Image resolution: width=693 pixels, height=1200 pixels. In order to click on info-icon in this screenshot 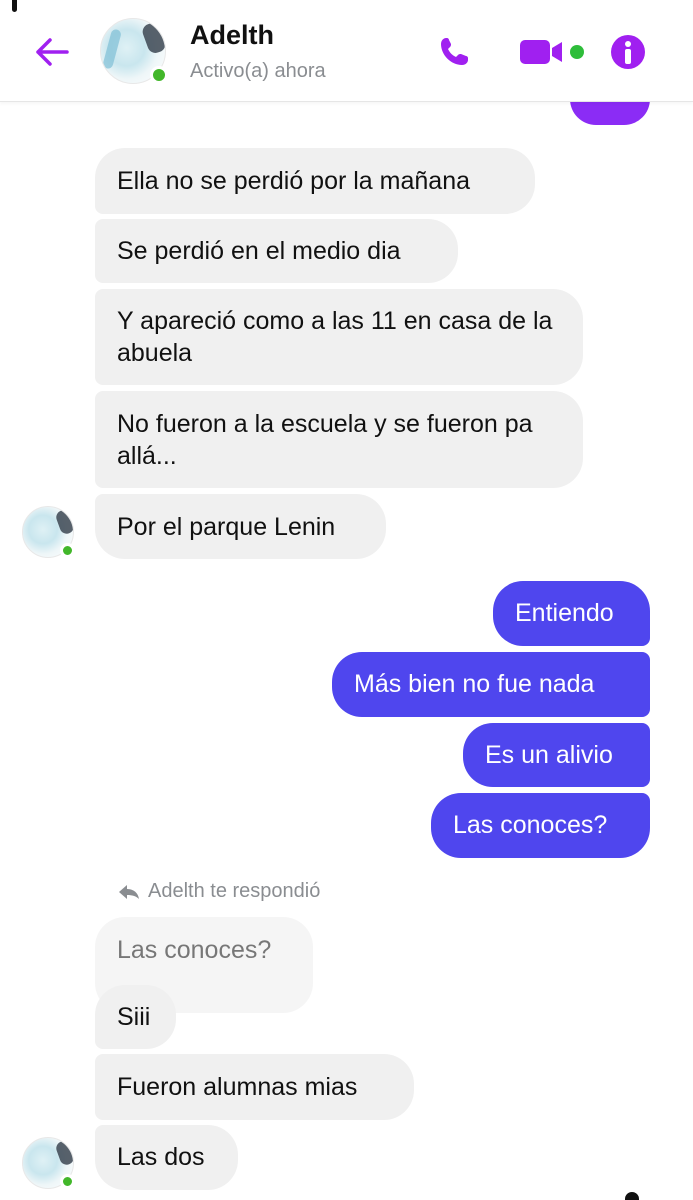, I will do `click(628, 52)`.